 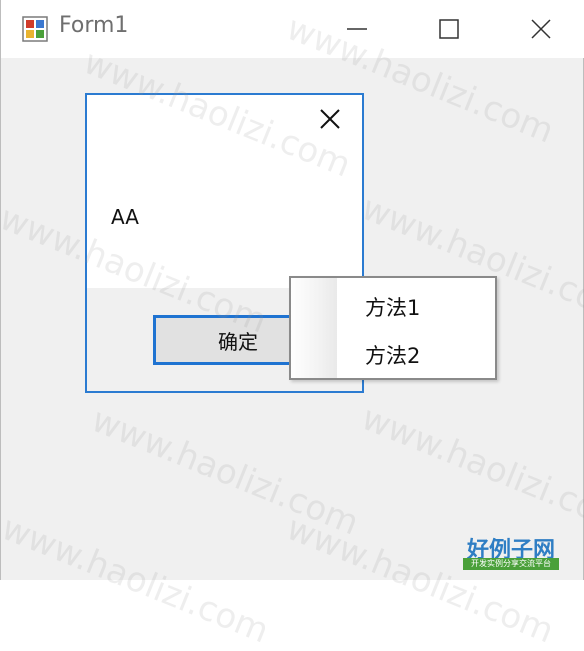 I want to click on window-title: Form1, so click(x=94, y=25).